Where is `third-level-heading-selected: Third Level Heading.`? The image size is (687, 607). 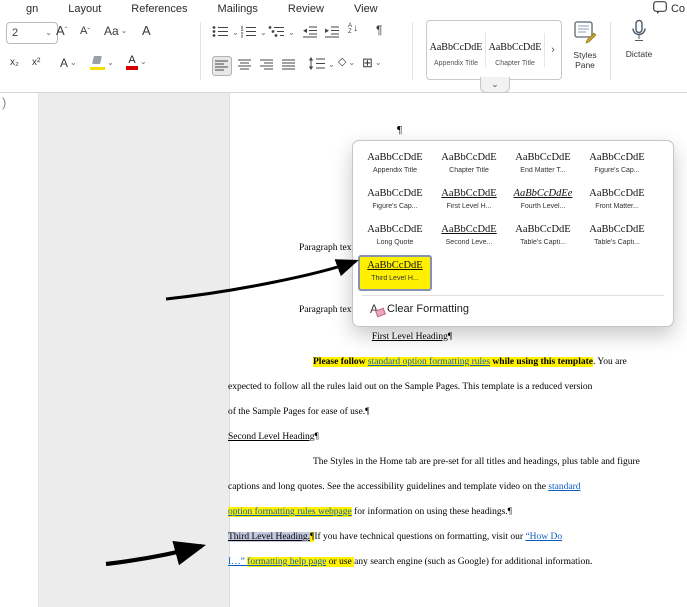 third-level-heading-selected: Third Level Heading. is located at coordinates (269, 537).